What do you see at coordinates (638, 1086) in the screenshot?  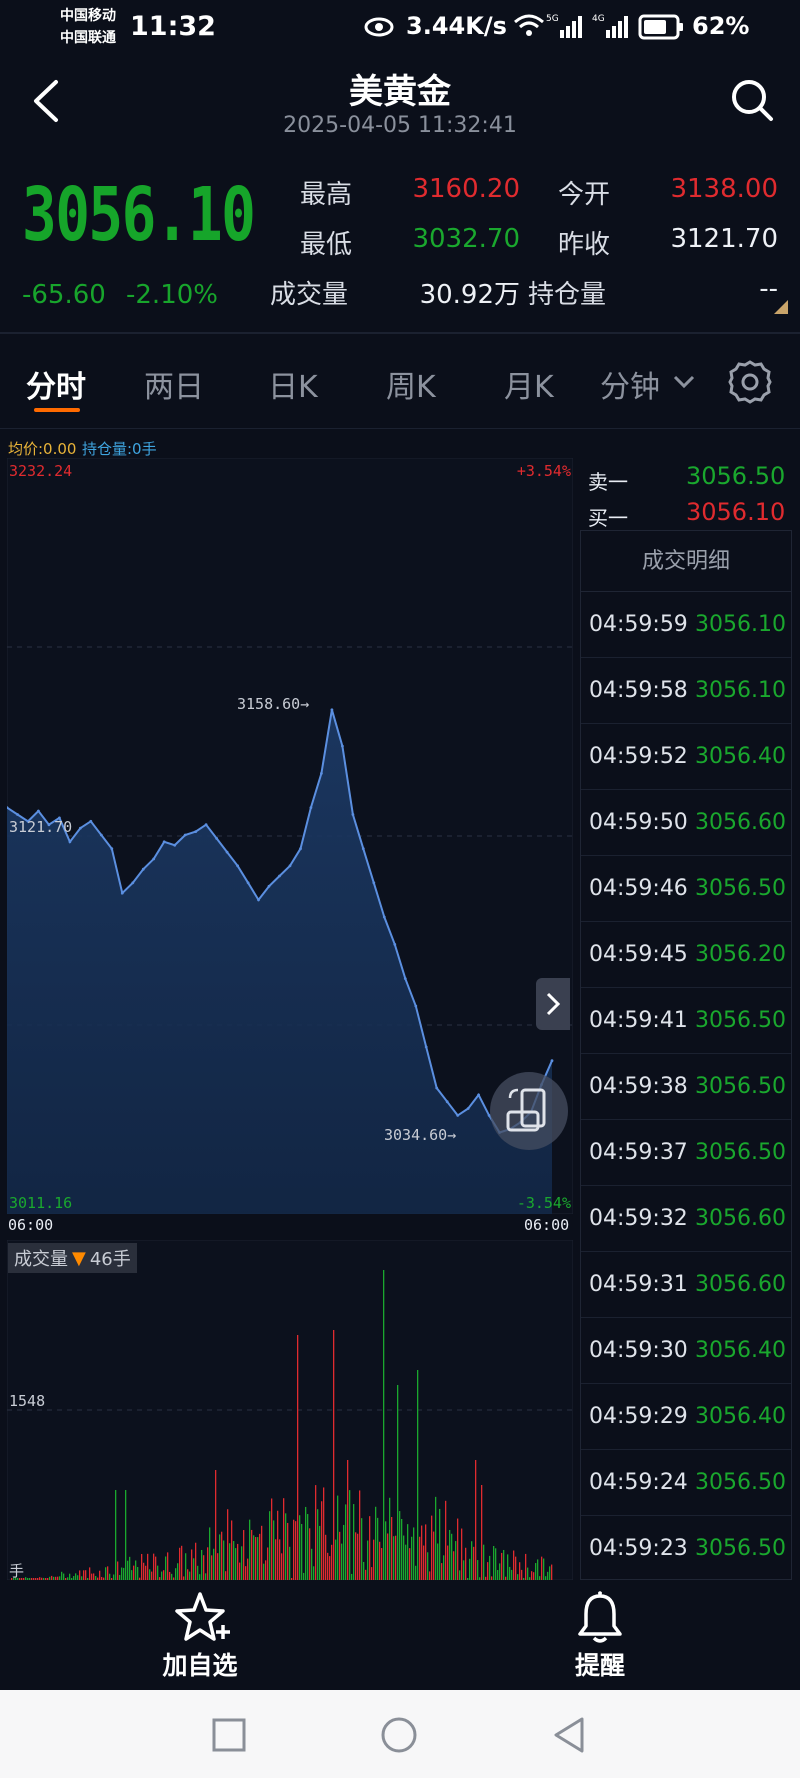 I see `trade-time: 04:59:38` at bounding box center [638, 1086].